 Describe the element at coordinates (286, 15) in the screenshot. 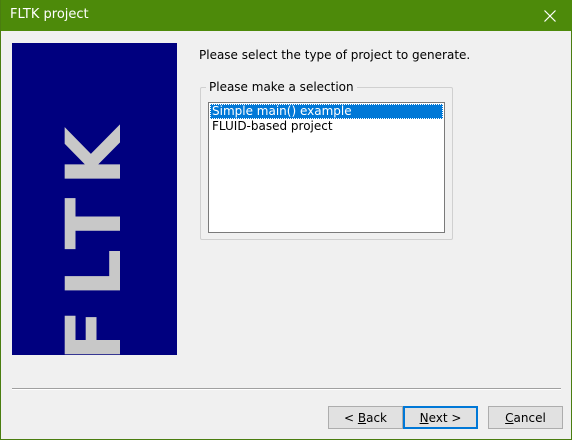

I see `title-bar: FLTK project` at that location.